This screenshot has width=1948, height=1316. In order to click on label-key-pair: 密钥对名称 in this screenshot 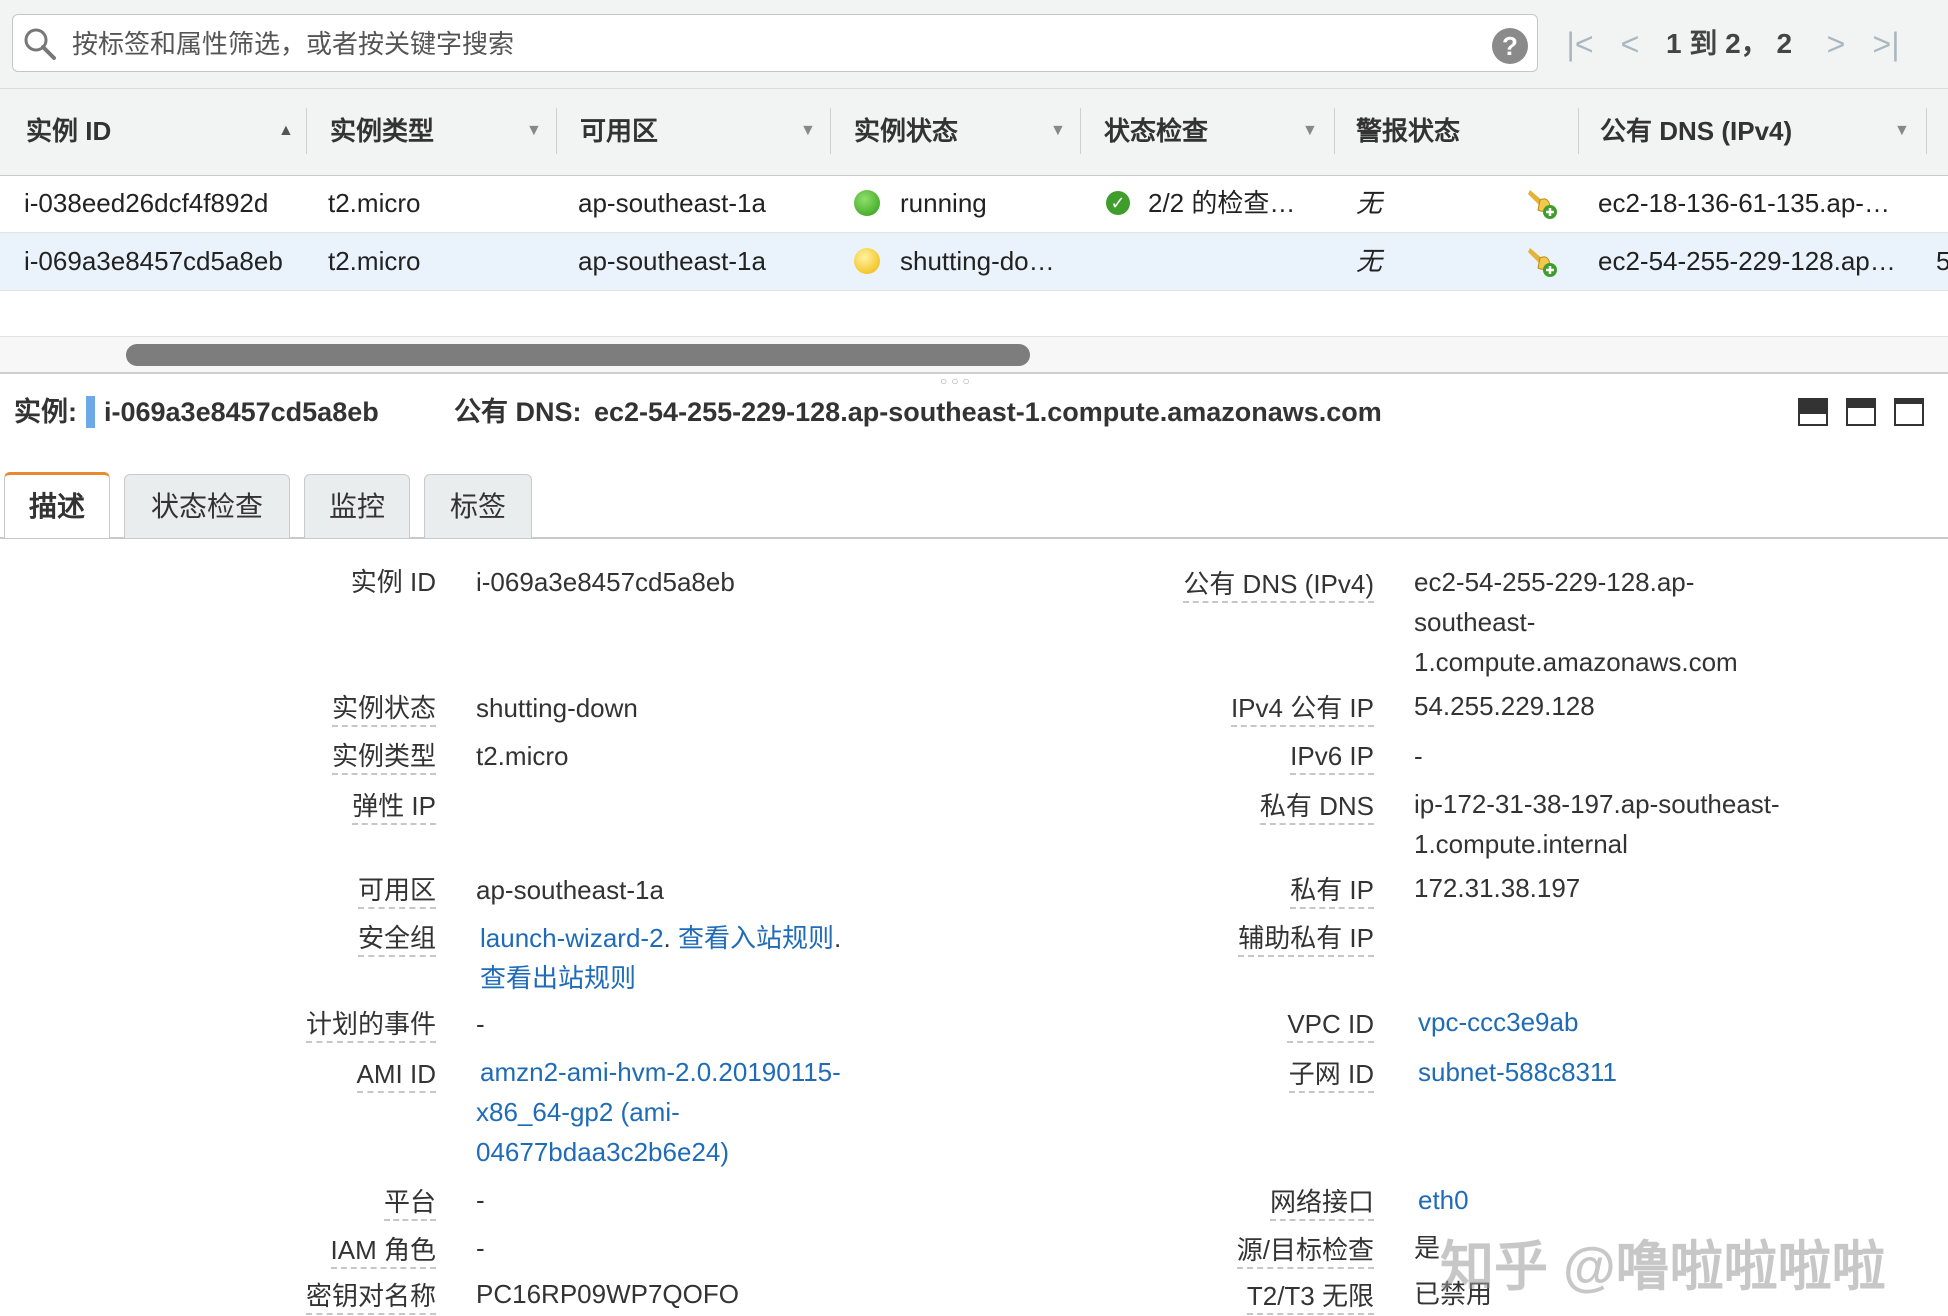, I will do `click(370, 1296)`.